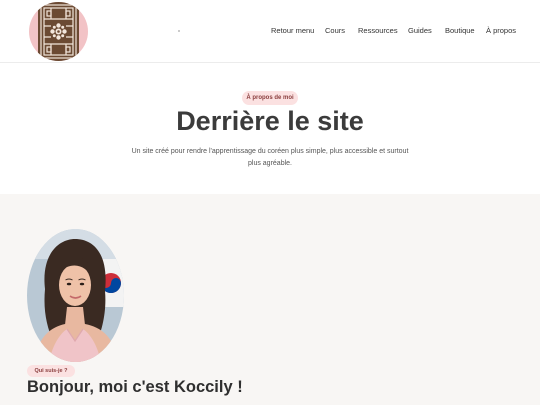  I want to click on nav-item-cours: Cours, so click(335, 30).